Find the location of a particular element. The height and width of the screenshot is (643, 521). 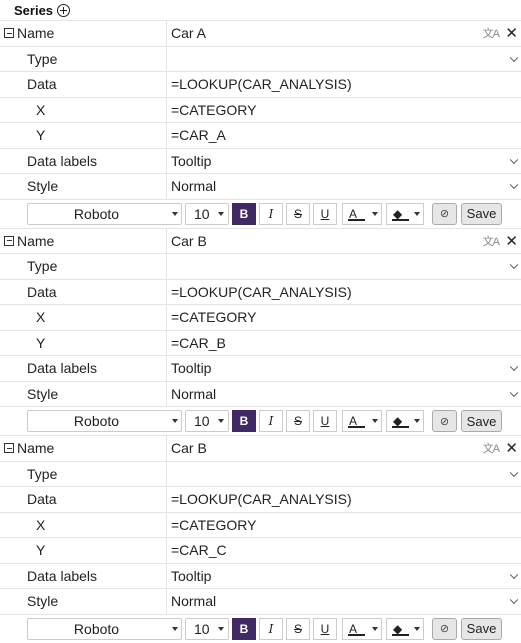

y-row: Y =CAR_A is located at coordinates (260, 135).